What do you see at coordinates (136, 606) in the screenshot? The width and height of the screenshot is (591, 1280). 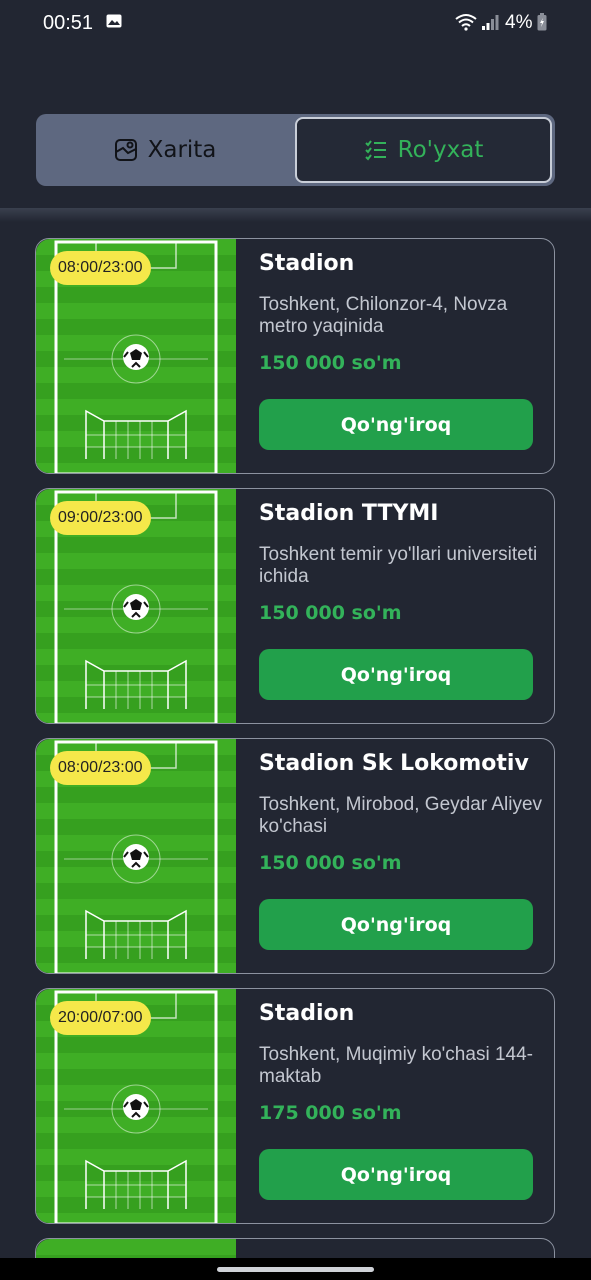 I see `stadium-image: 09:00/23:00` at bounding box center [136, 606].